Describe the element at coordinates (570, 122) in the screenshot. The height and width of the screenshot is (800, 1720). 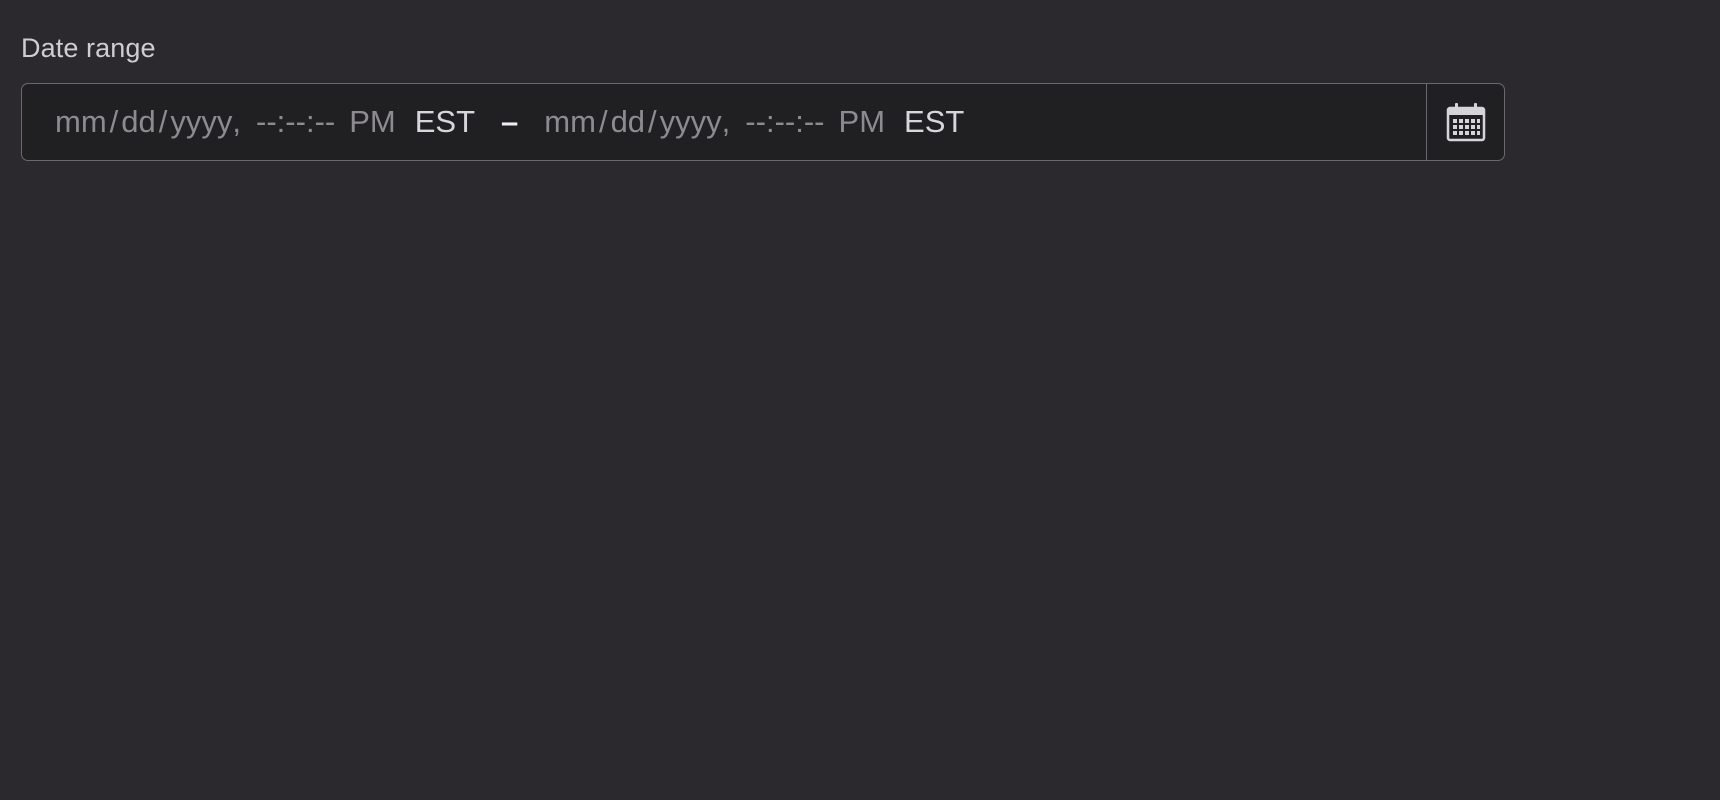
I see `end-month-segment: mm` at that location.